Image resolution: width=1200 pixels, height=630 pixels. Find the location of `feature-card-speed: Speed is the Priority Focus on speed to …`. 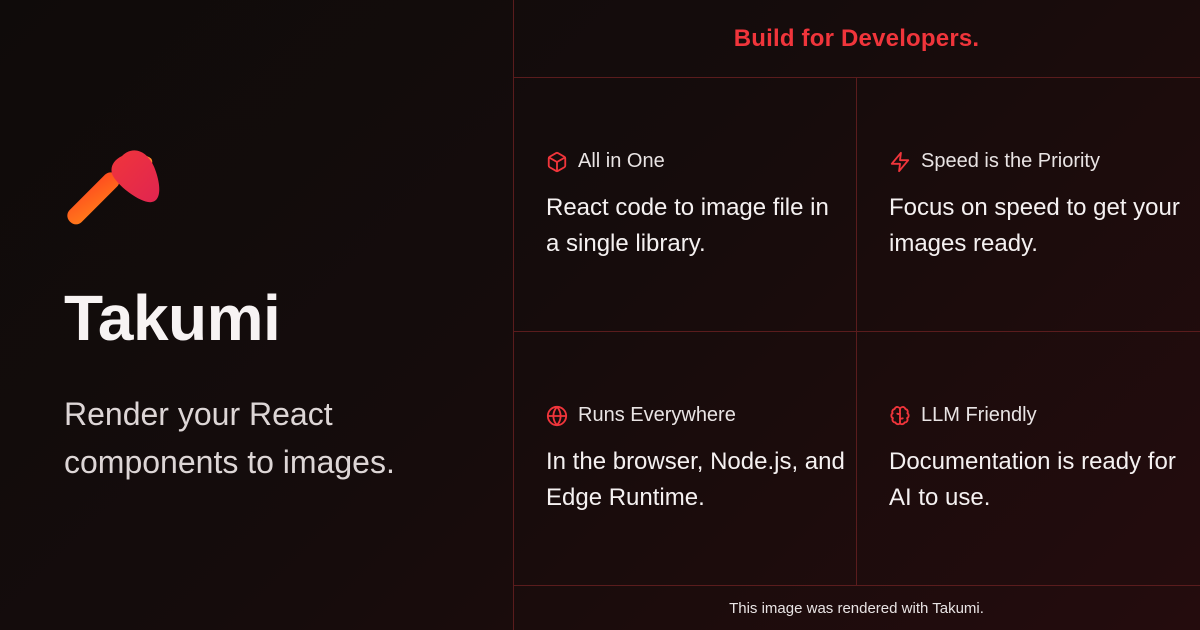

feature-card-speed: Speed is the Priority Focus on speed to … is located at coordinates (1027, 205).